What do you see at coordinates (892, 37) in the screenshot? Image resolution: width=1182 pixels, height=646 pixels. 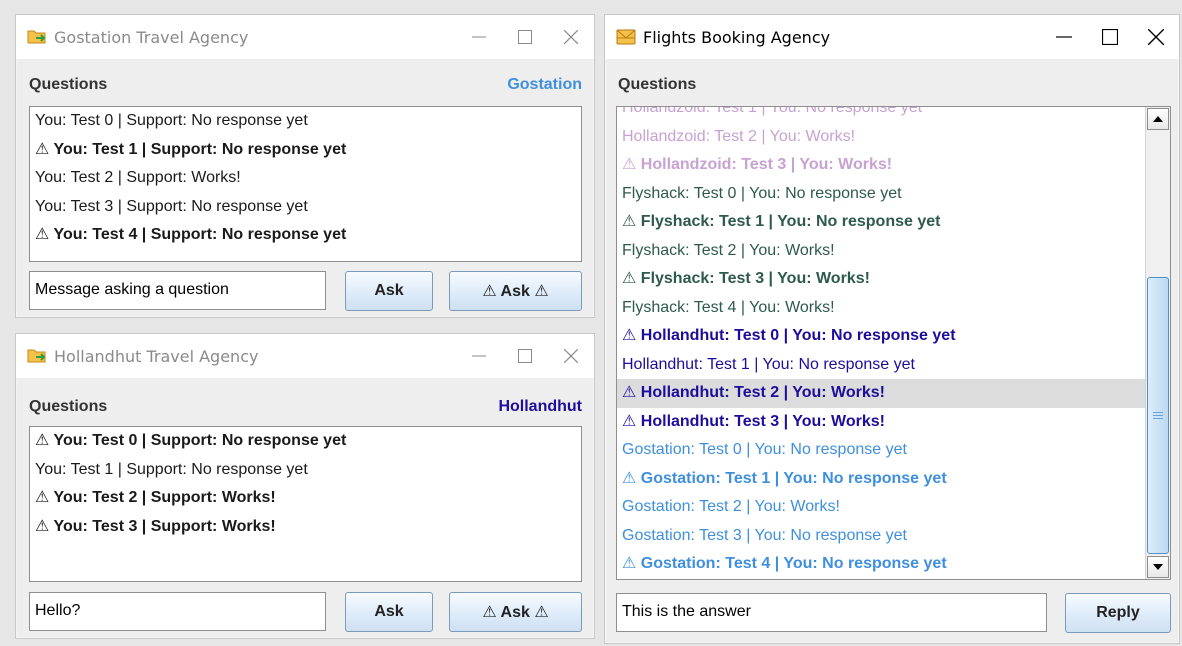 I see `flights-titlebar: Flights Booking Agency` at bounding box center [892, 37].